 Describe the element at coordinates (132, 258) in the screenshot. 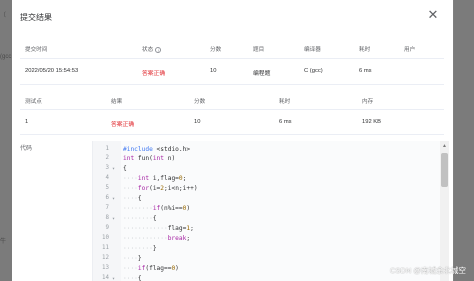

I see `code-line: ····}` at that location.